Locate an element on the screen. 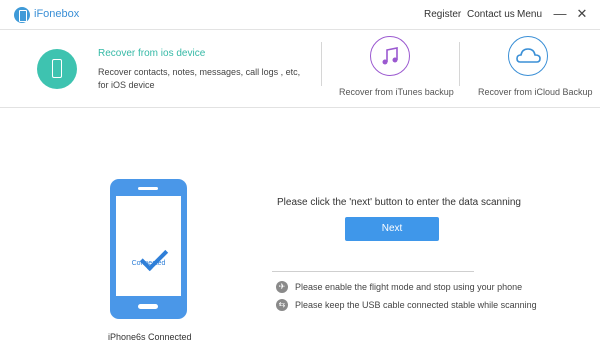 Image resolution: width=600 pixels, height=353 pixels. device-label: iPhone6s Connected is located at coordinates (150, 337).